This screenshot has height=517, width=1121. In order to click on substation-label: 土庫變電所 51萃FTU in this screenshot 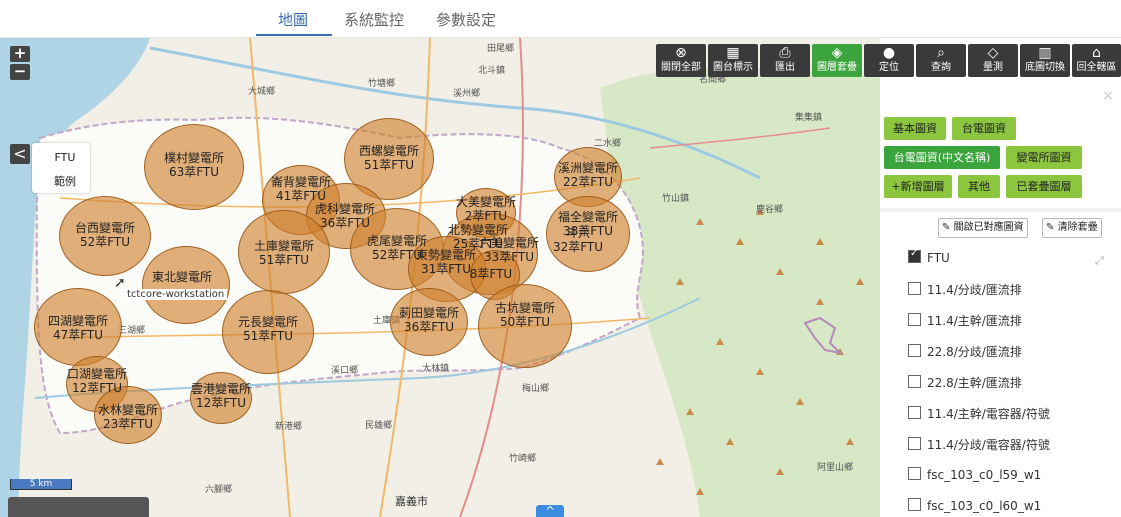, I will do `click(284, 253)`.